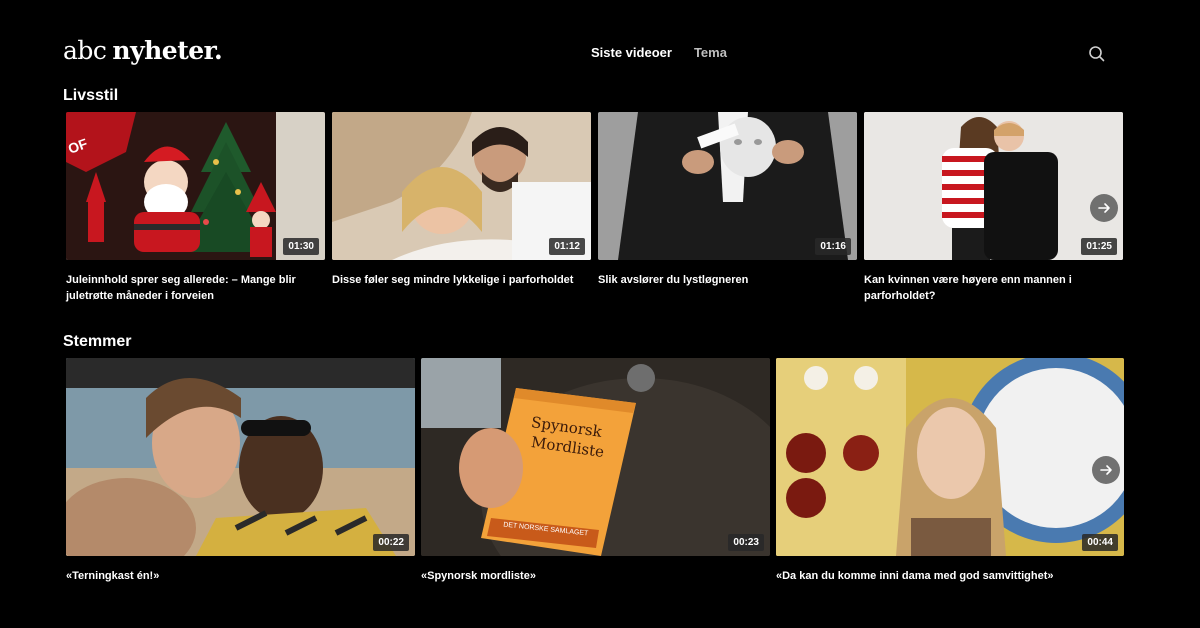 The image size is (1200, 628). I want to click on nav-item-siste-videoer: Siste videoer, so click(631, 52).